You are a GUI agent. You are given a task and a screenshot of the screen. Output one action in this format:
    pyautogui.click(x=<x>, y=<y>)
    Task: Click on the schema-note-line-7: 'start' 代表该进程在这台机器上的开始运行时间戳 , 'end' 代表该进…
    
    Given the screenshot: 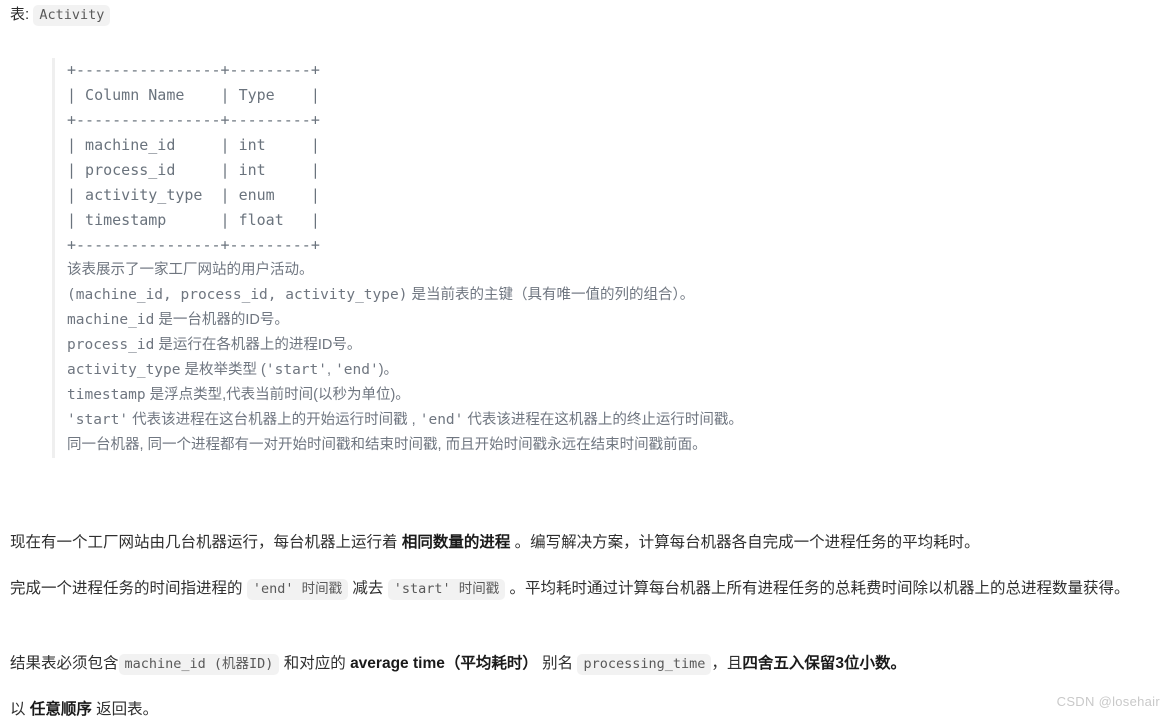 What is the action you would take?
    pyautogui.click(x=620, y=420)
    